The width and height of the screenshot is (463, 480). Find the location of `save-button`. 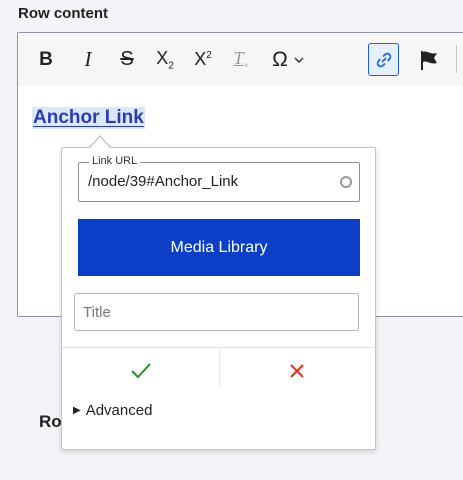

save-button is located at coordinates (141, 371).